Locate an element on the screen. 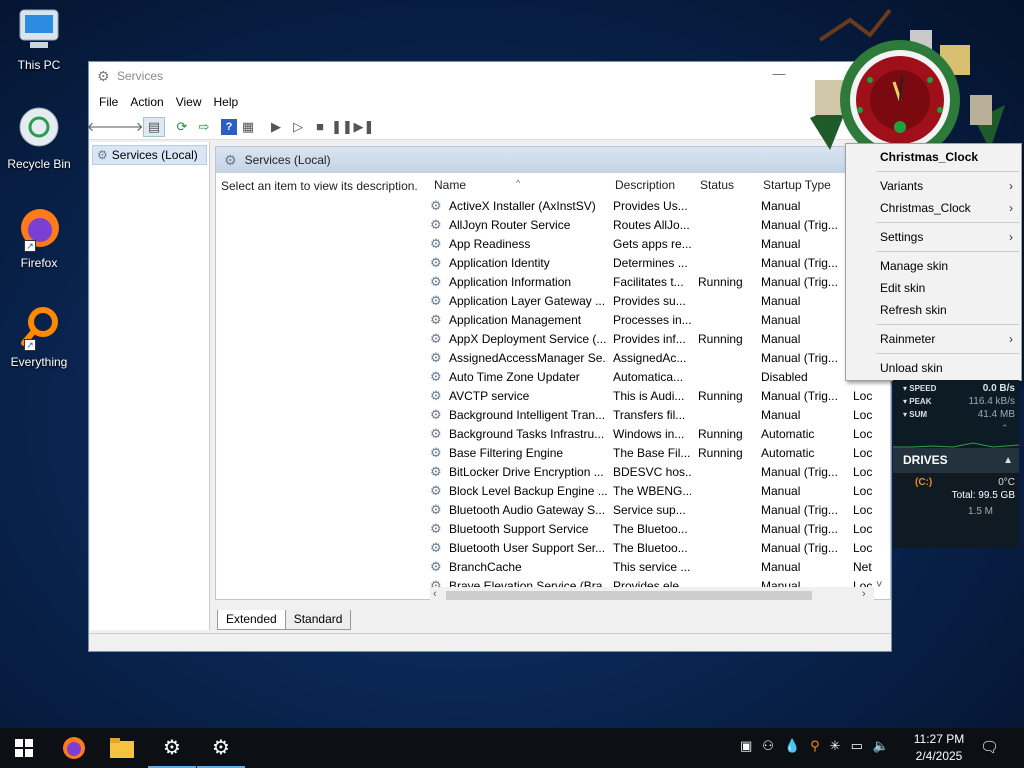  scroll-down-icon: ˅ is located at coordinates (879, 585).